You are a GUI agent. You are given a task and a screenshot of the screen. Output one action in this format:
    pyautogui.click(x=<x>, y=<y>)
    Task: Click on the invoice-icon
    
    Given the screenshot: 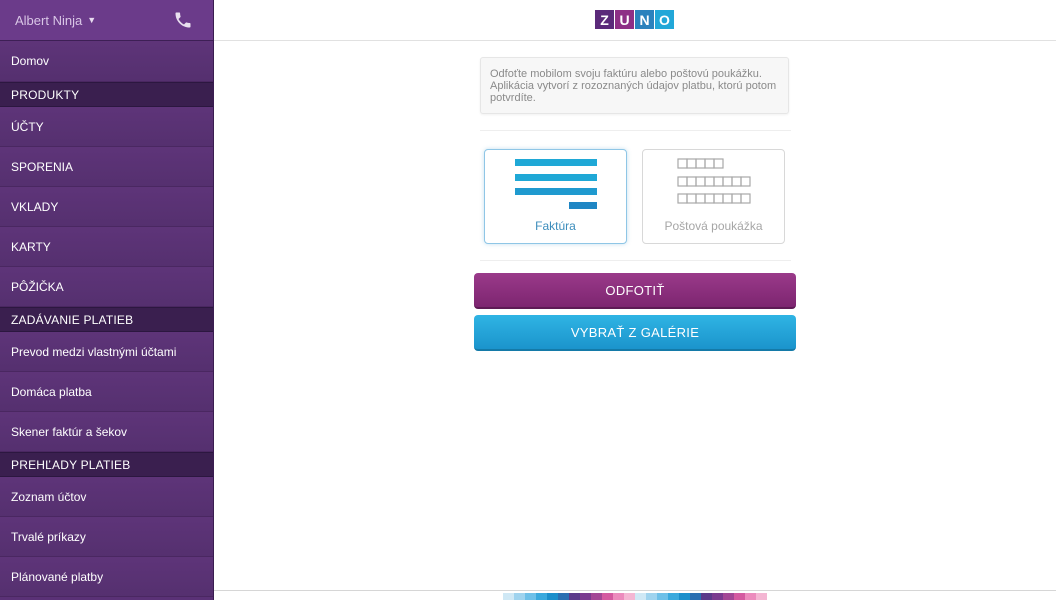 What is the action you would take?
    pyautogui.click(x=556, y=184)
    